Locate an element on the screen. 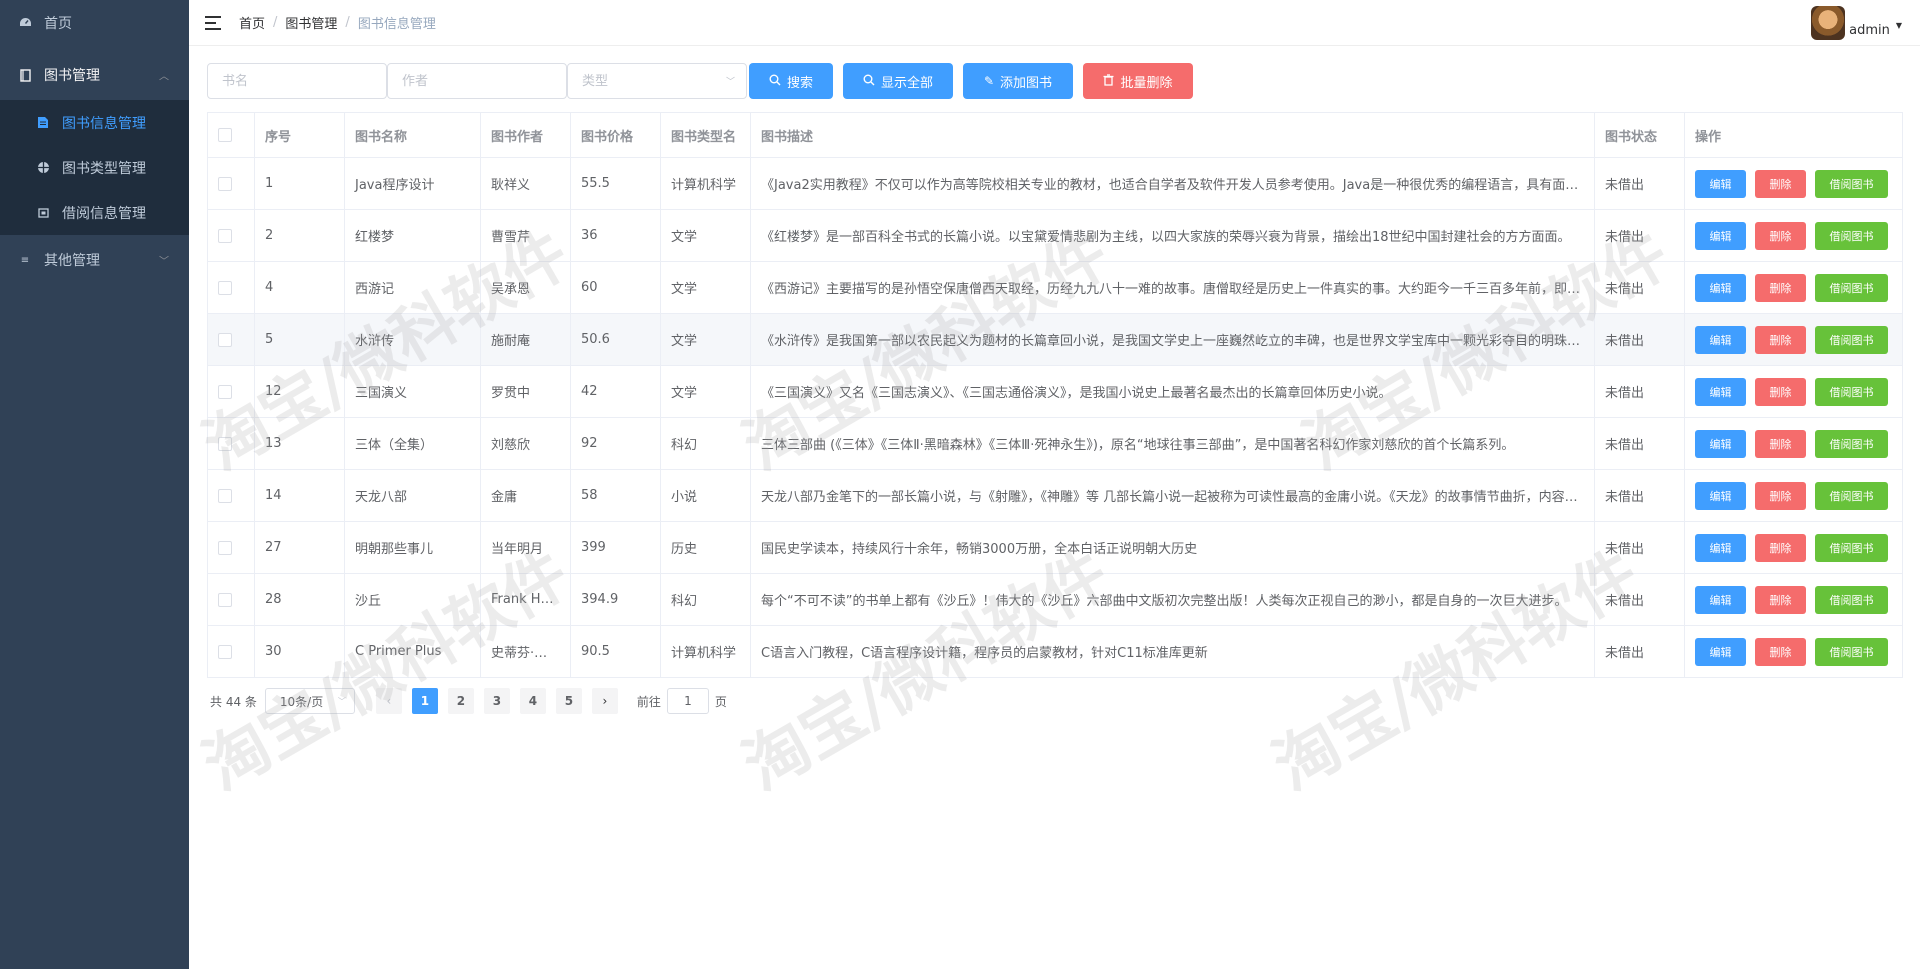 The height and width of the screenshot is (969, 1920). type-select: ﹀ is located at coordinates (657, 81).